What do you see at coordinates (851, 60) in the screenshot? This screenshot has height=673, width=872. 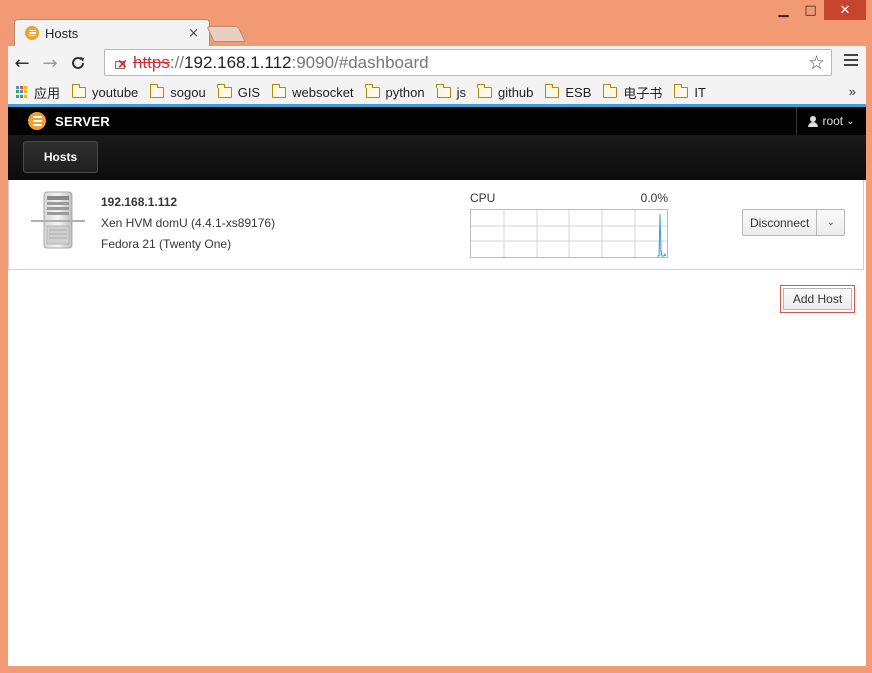 I see `browser-menu-icon` at bounding box center [851, 60].